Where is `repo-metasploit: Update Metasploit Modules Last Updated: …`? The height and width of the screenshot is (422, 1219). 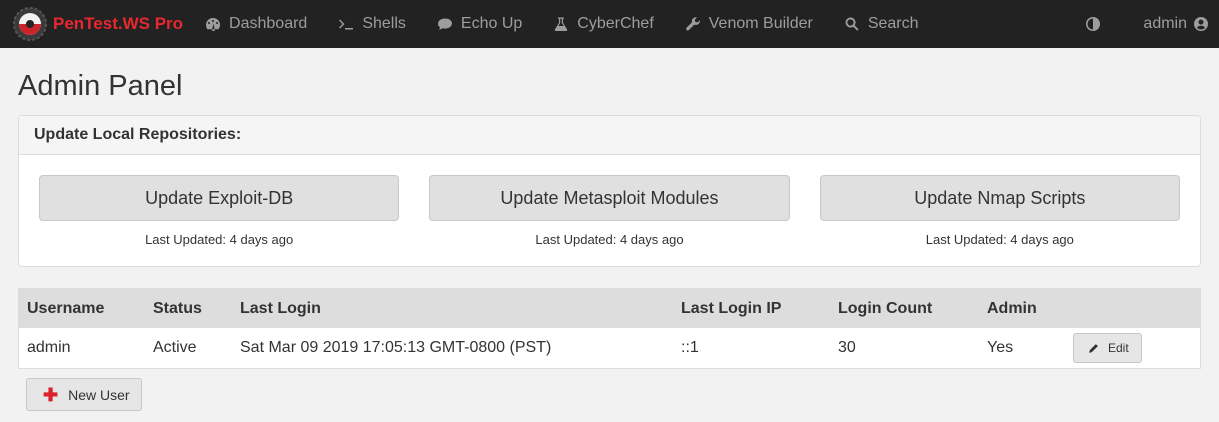
repo-metasploit: Update Metasploit Modules Last Updated: … is located at coordinates (609, 220).